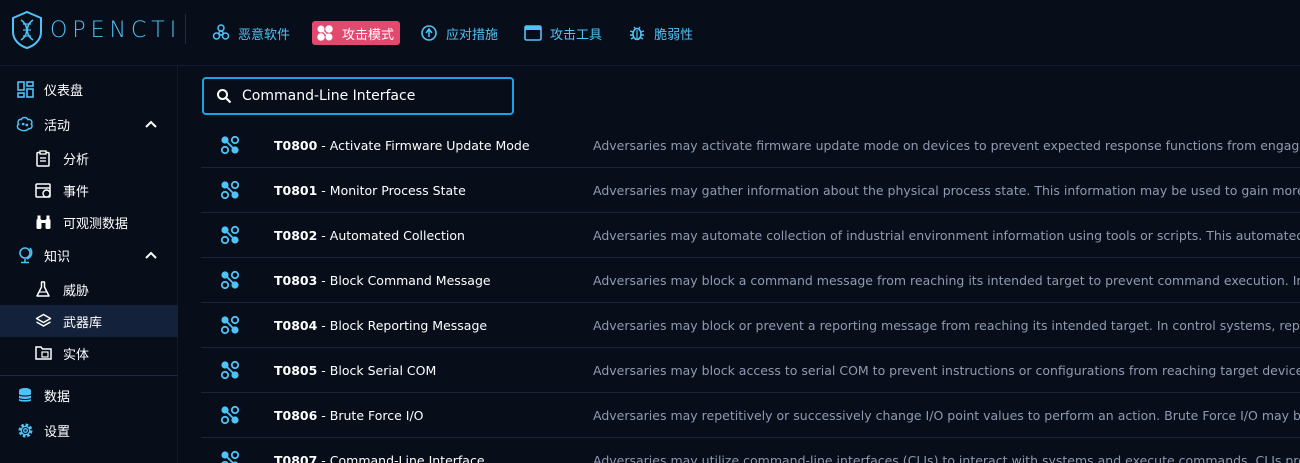  What do you see at coordinates (89, 255) in the screenshot?
I see `sidebar-item-knowledge: 知识` at bounding box center [89, 255].